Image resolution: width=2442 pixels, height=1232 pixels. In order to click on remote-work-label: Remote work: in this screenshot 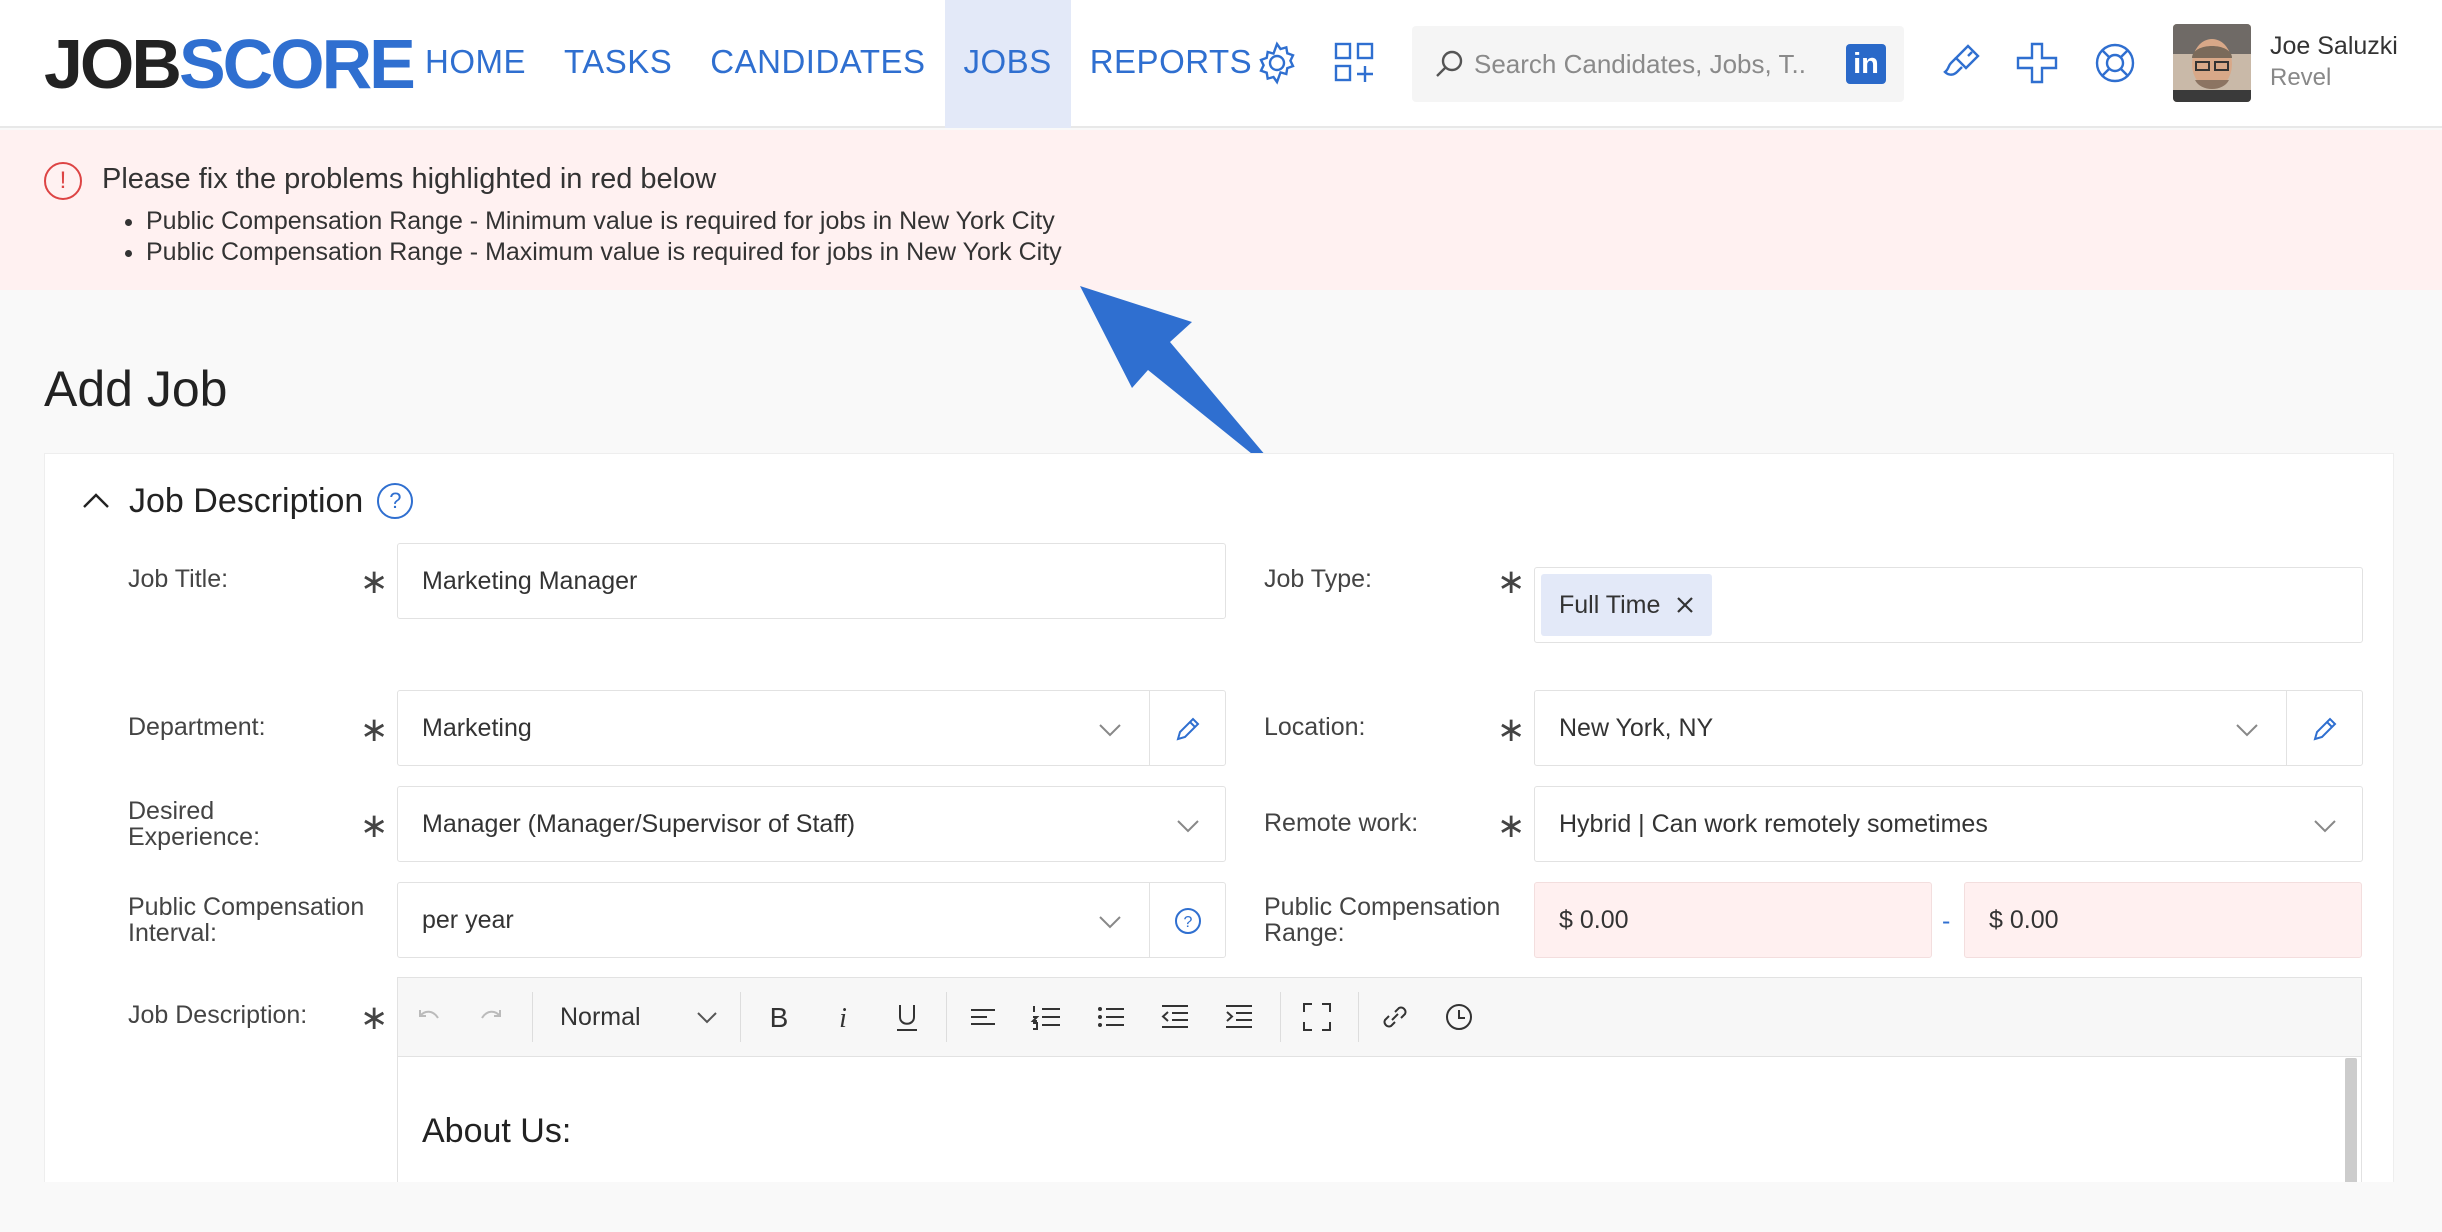, I will do `click(1341, 823)`.